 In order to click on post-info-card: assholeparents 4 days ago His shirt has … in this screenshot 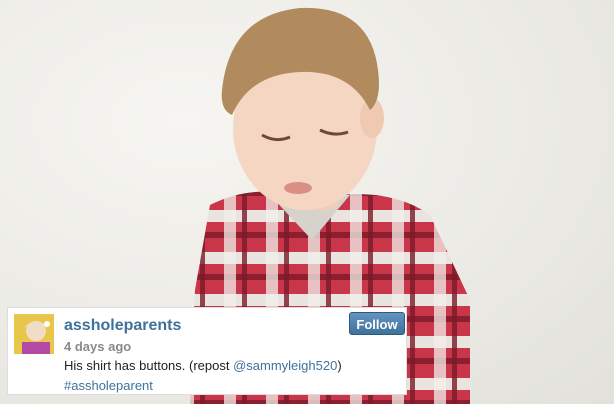, I will do `click(207, 351)`.